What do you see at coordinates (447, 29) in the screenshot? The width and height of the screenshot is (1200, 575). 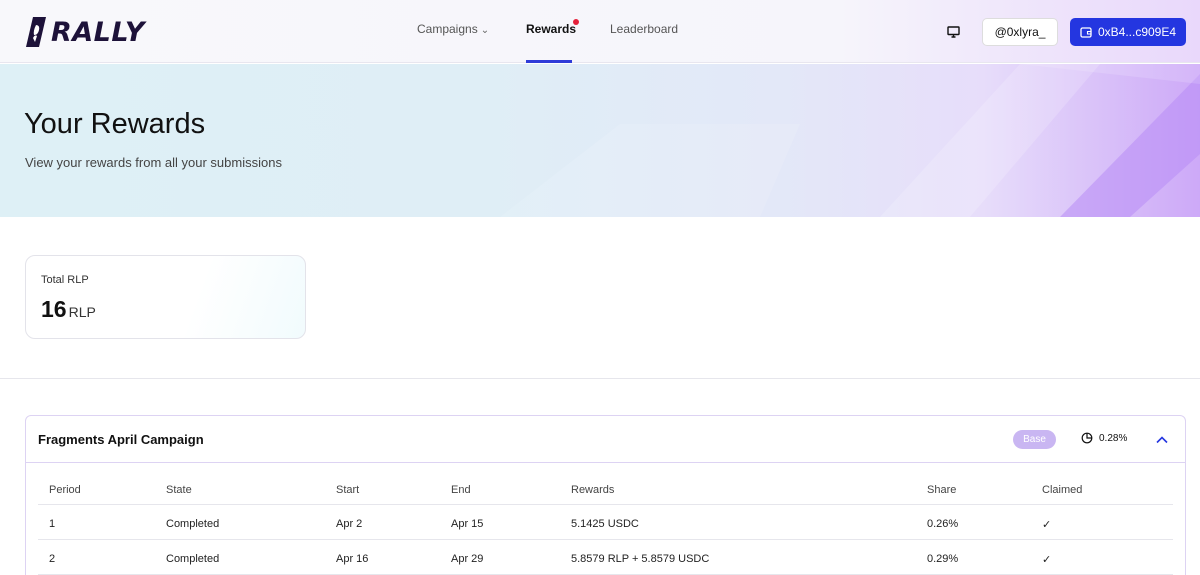 I see `nav-campaigns-label: Campaigns` at bounding box center [447, 29].